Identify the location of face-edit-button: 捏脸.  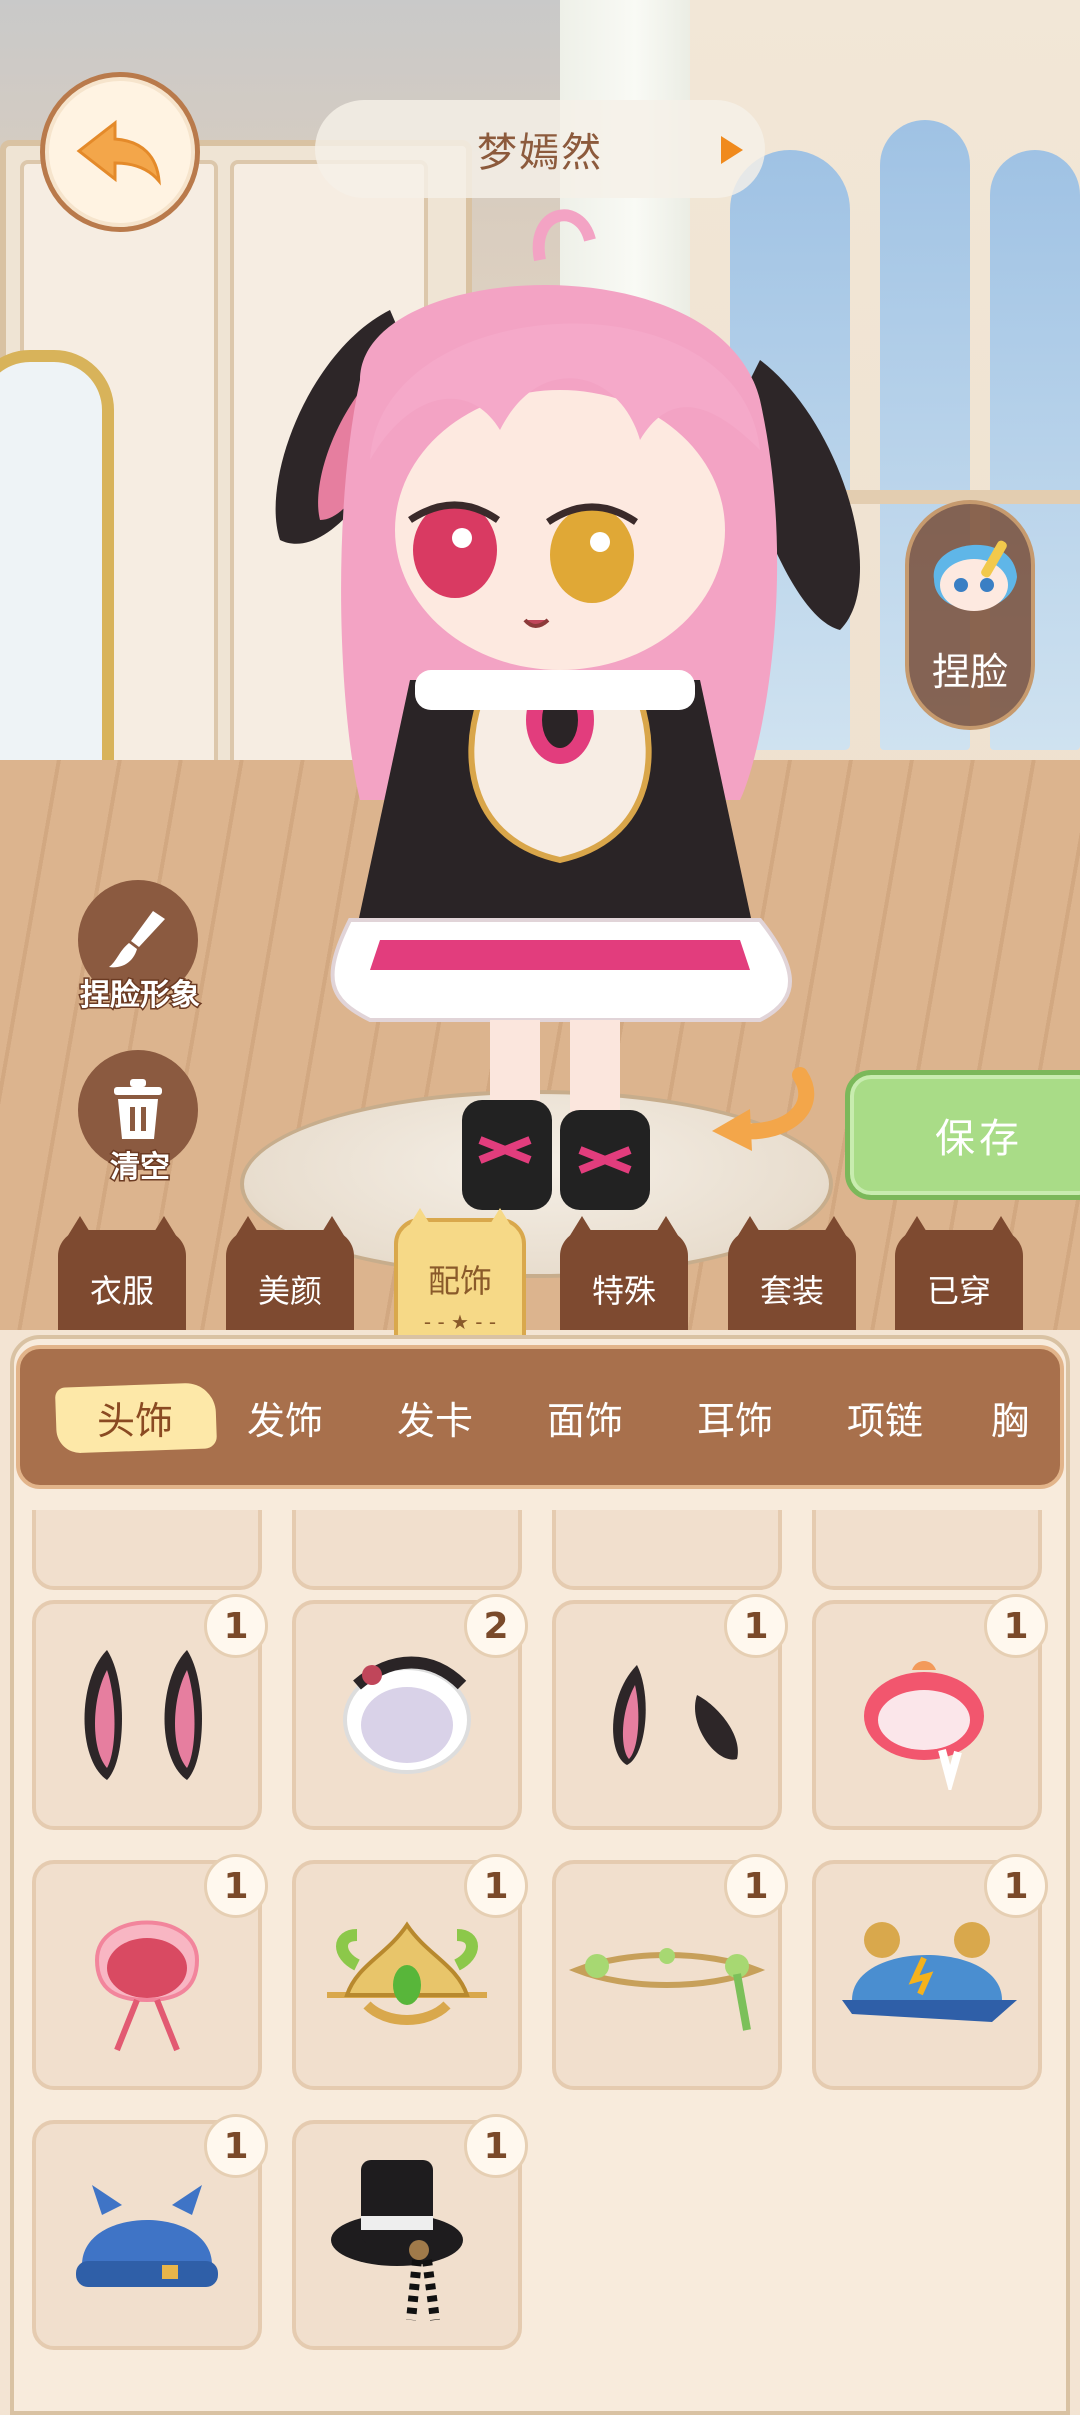
(970, 615).